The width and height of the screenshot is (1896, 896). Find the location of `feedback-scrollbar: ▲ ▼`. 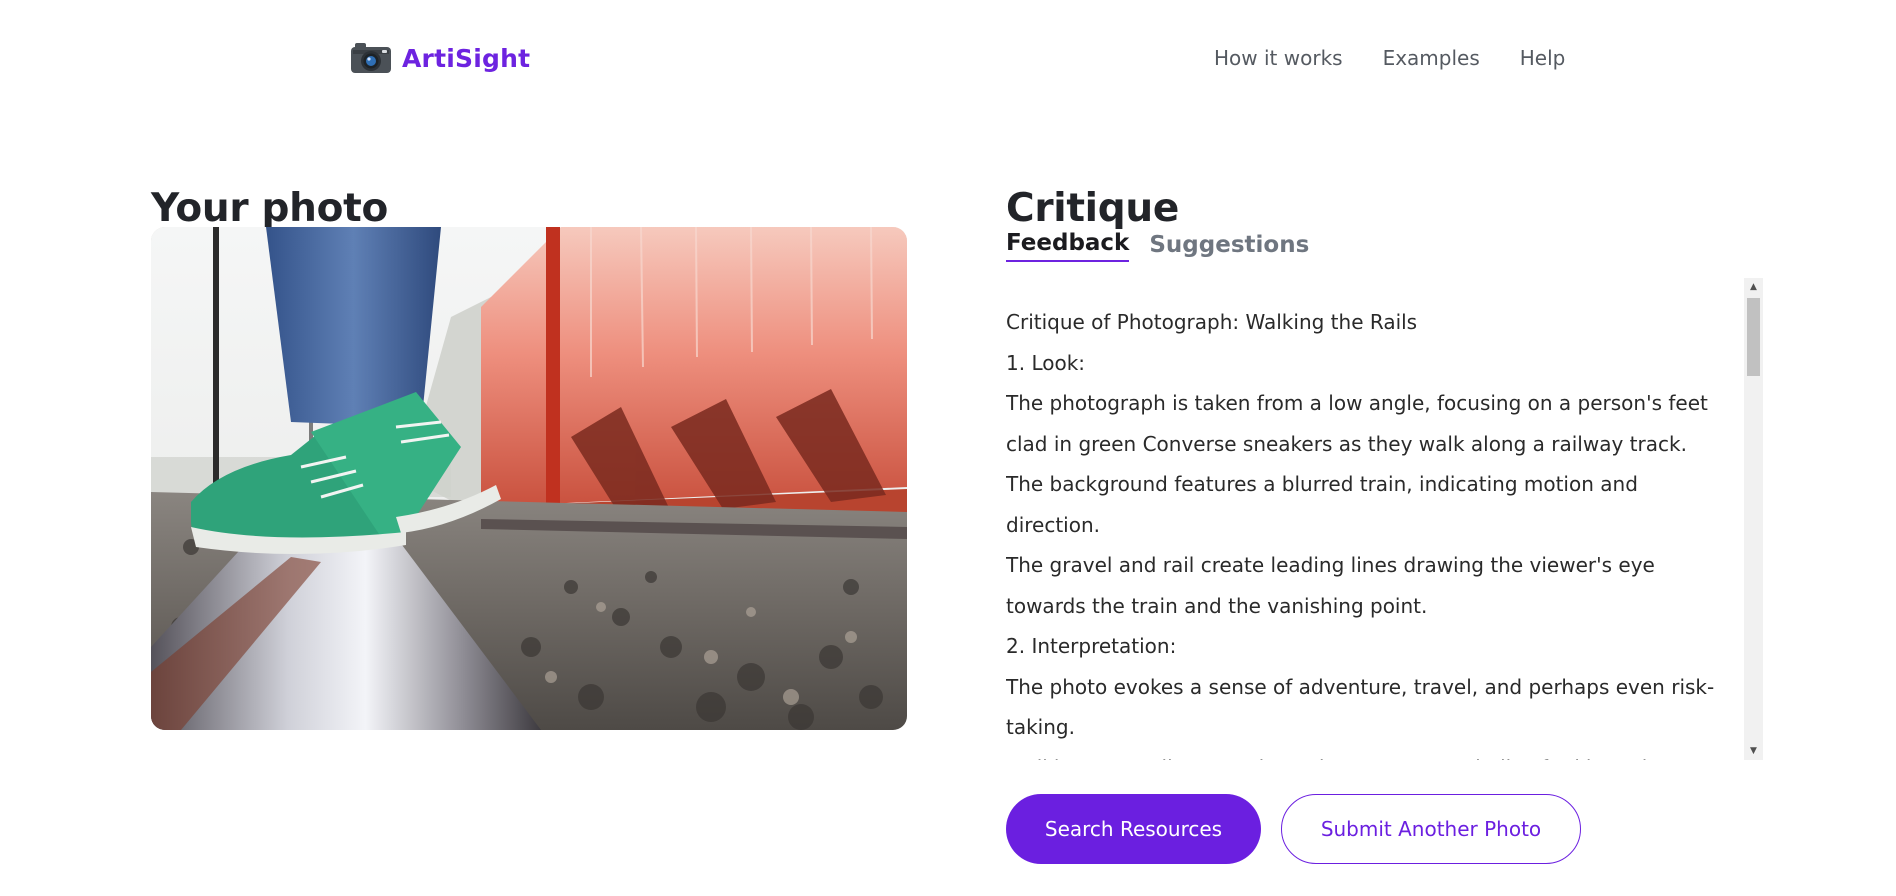

feedback-scrollbar: ▲ ▼ is located at coordinates (1753, 519).